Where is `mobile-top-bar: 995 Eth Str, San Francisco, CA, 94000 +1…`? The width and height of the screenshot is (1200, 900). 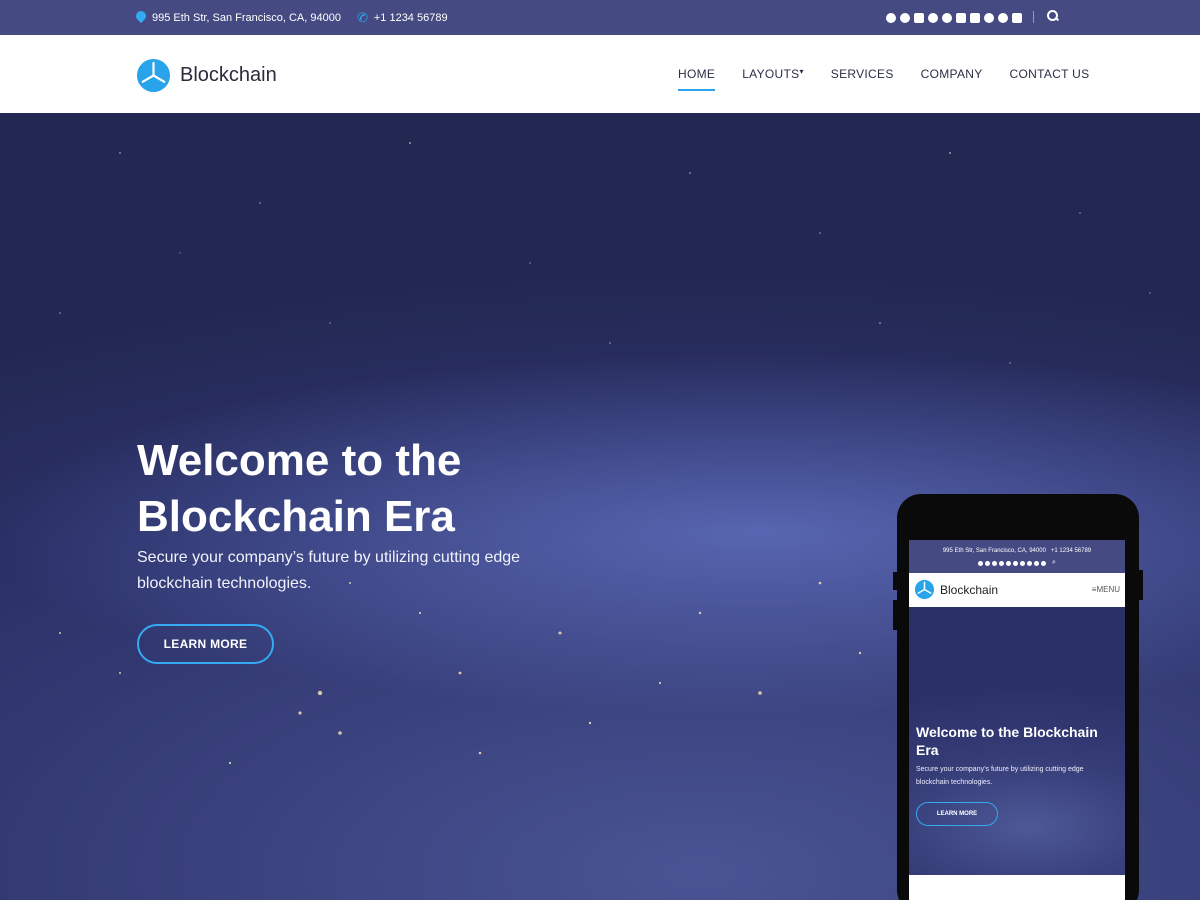
mobile-top-bar: 995 Eth Str, San Francisco, CA, 94000 +1… is located at coordinates (1017, 556).